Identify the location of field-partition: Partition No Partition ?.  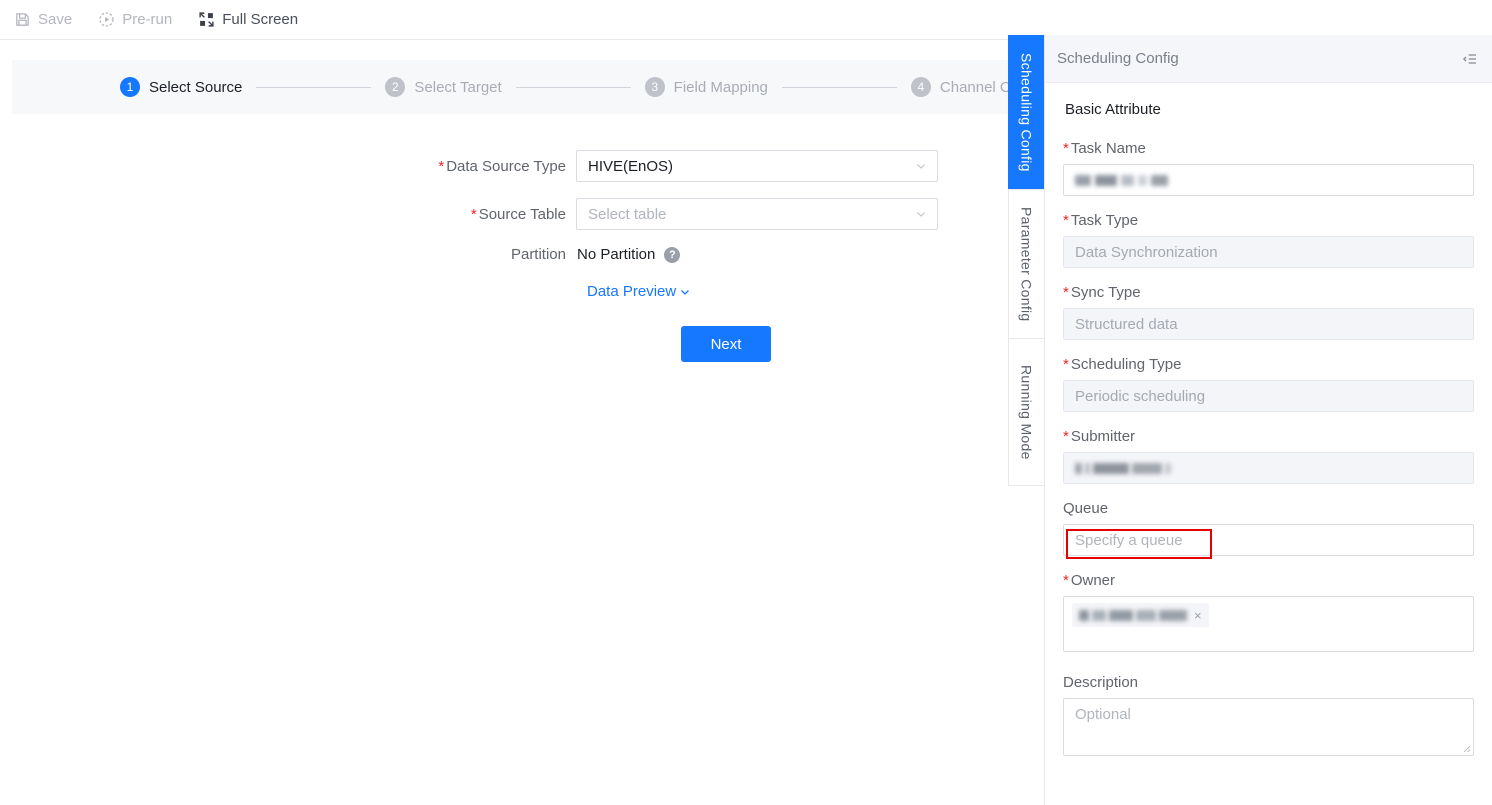
(523, 254).